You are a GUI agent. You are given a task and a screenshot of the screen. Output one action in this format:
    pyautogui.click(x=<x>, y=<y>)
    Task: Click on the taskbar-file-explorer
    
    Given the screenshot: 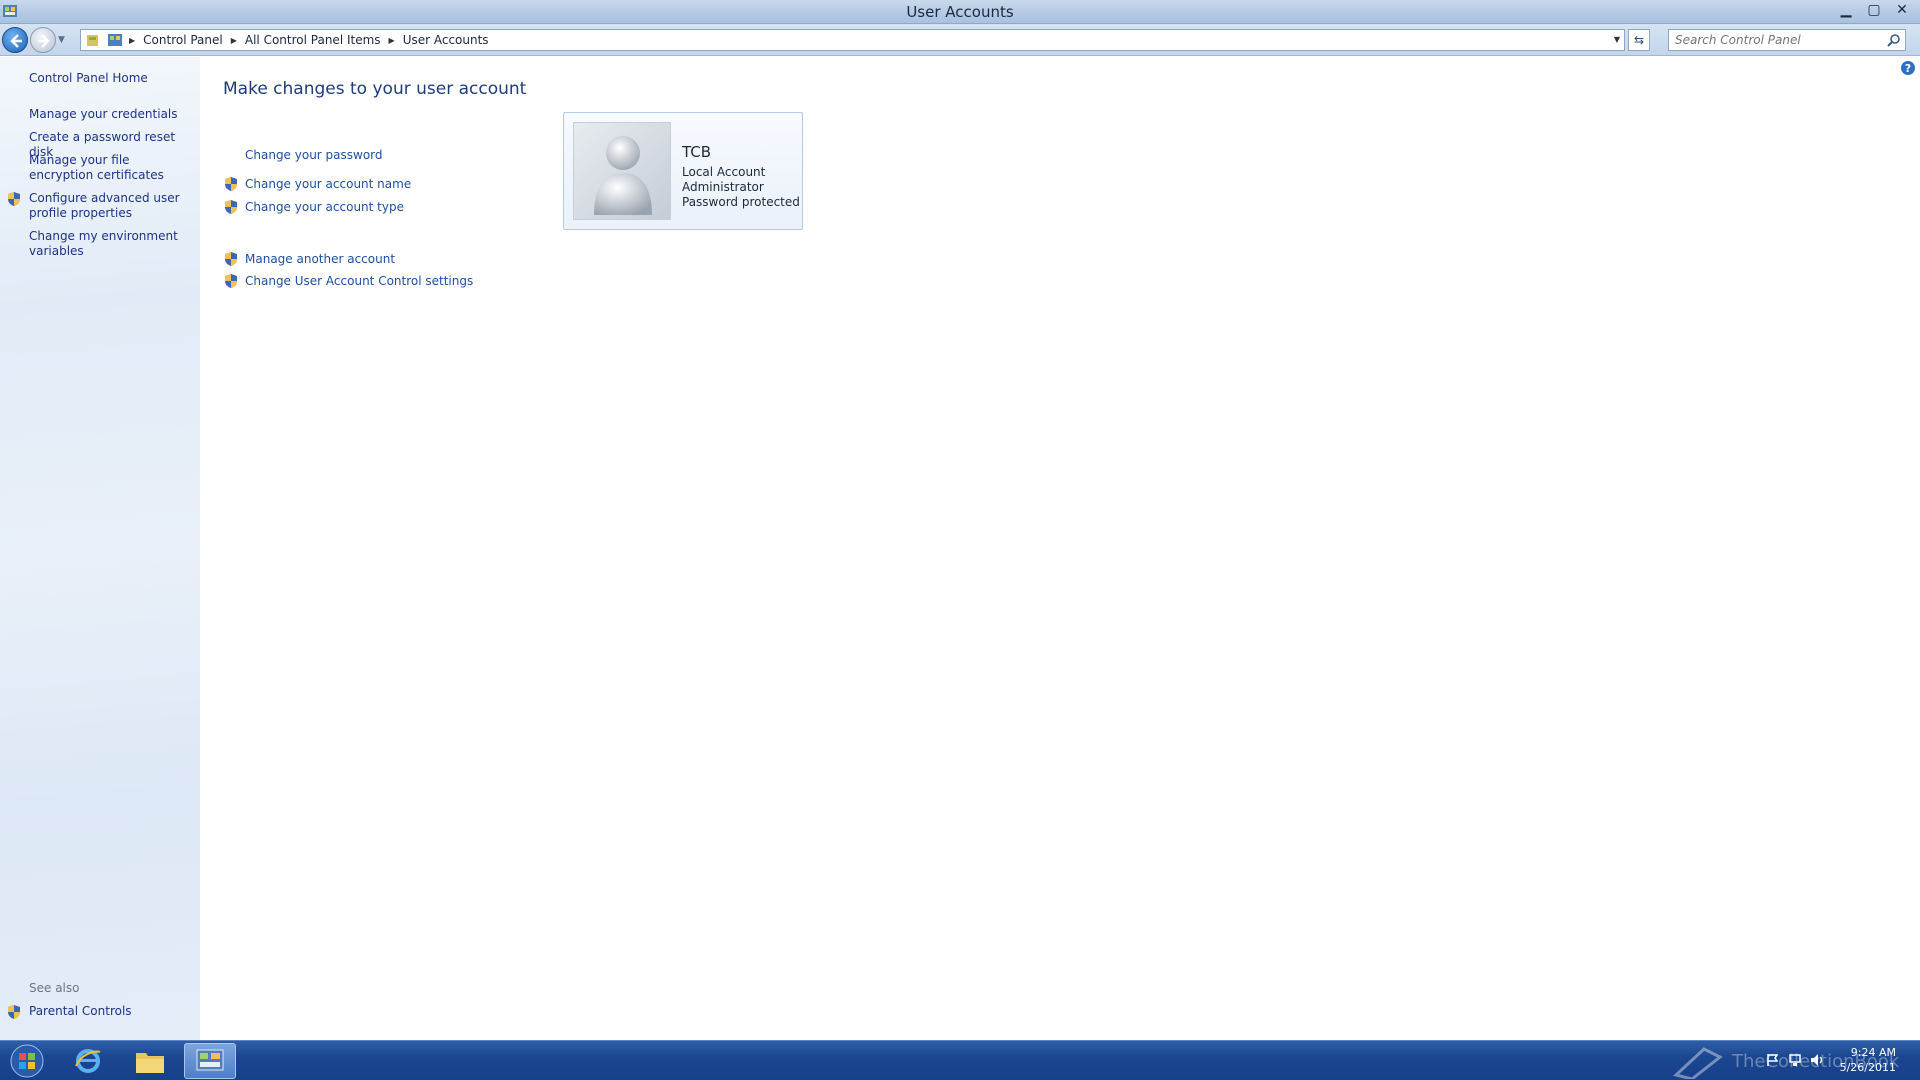 What is the action you would take?
    pyautogui.click(x=150, y=1061)
    